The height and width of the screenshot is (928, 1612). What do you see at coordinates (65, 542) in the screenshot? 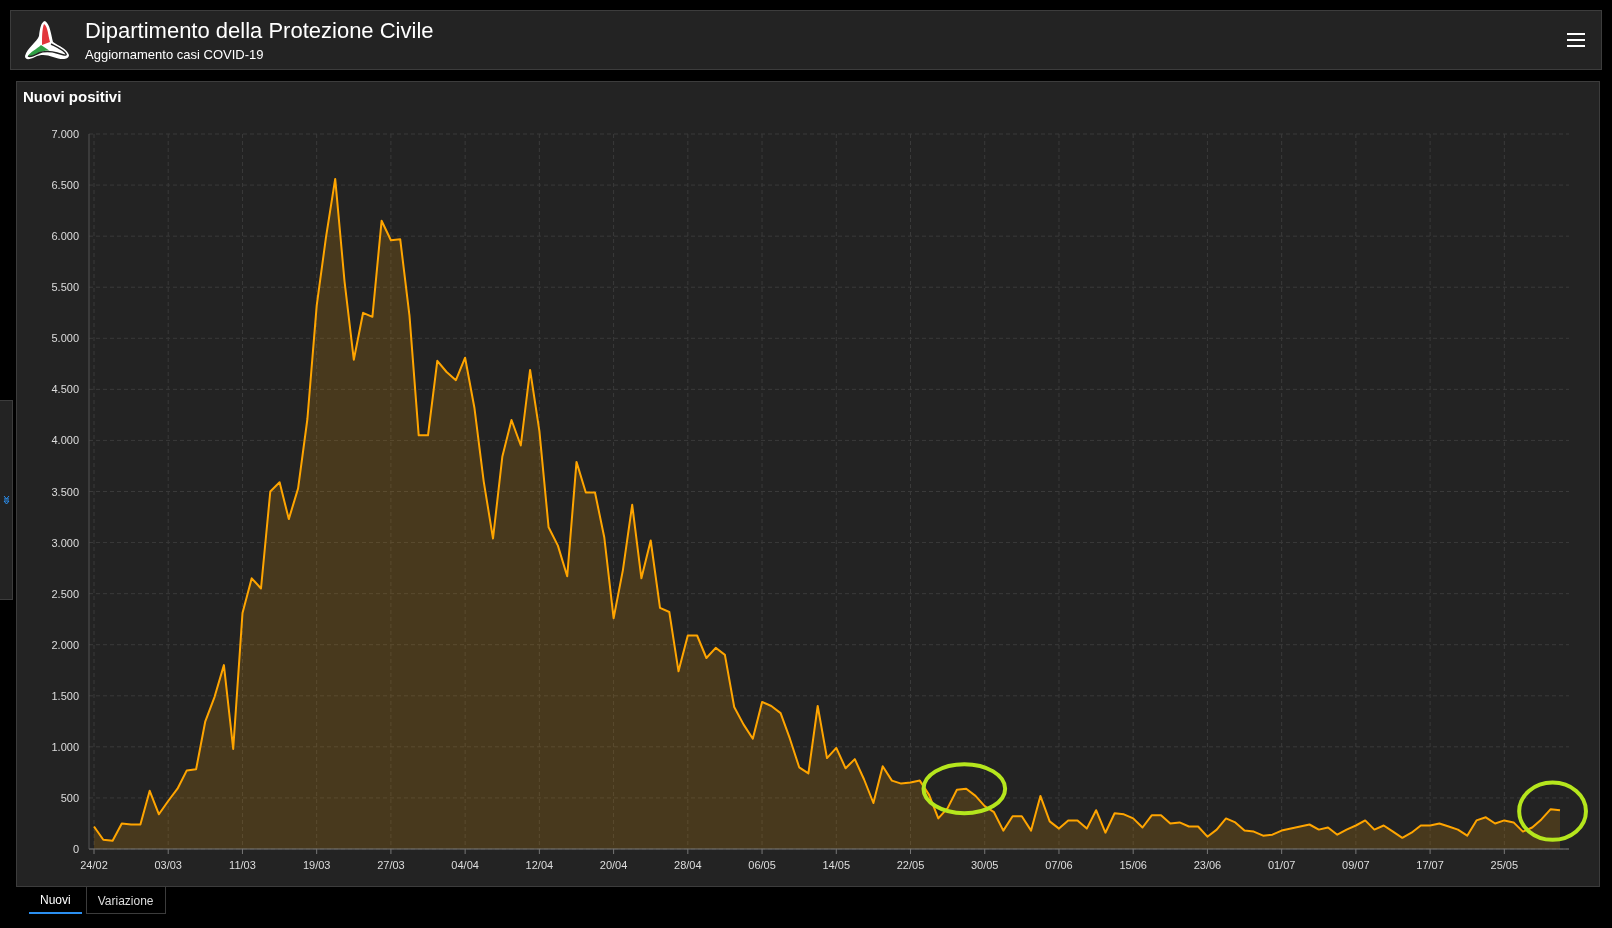
I see `axis-label: 3.000` at bounding box center [65, 542].